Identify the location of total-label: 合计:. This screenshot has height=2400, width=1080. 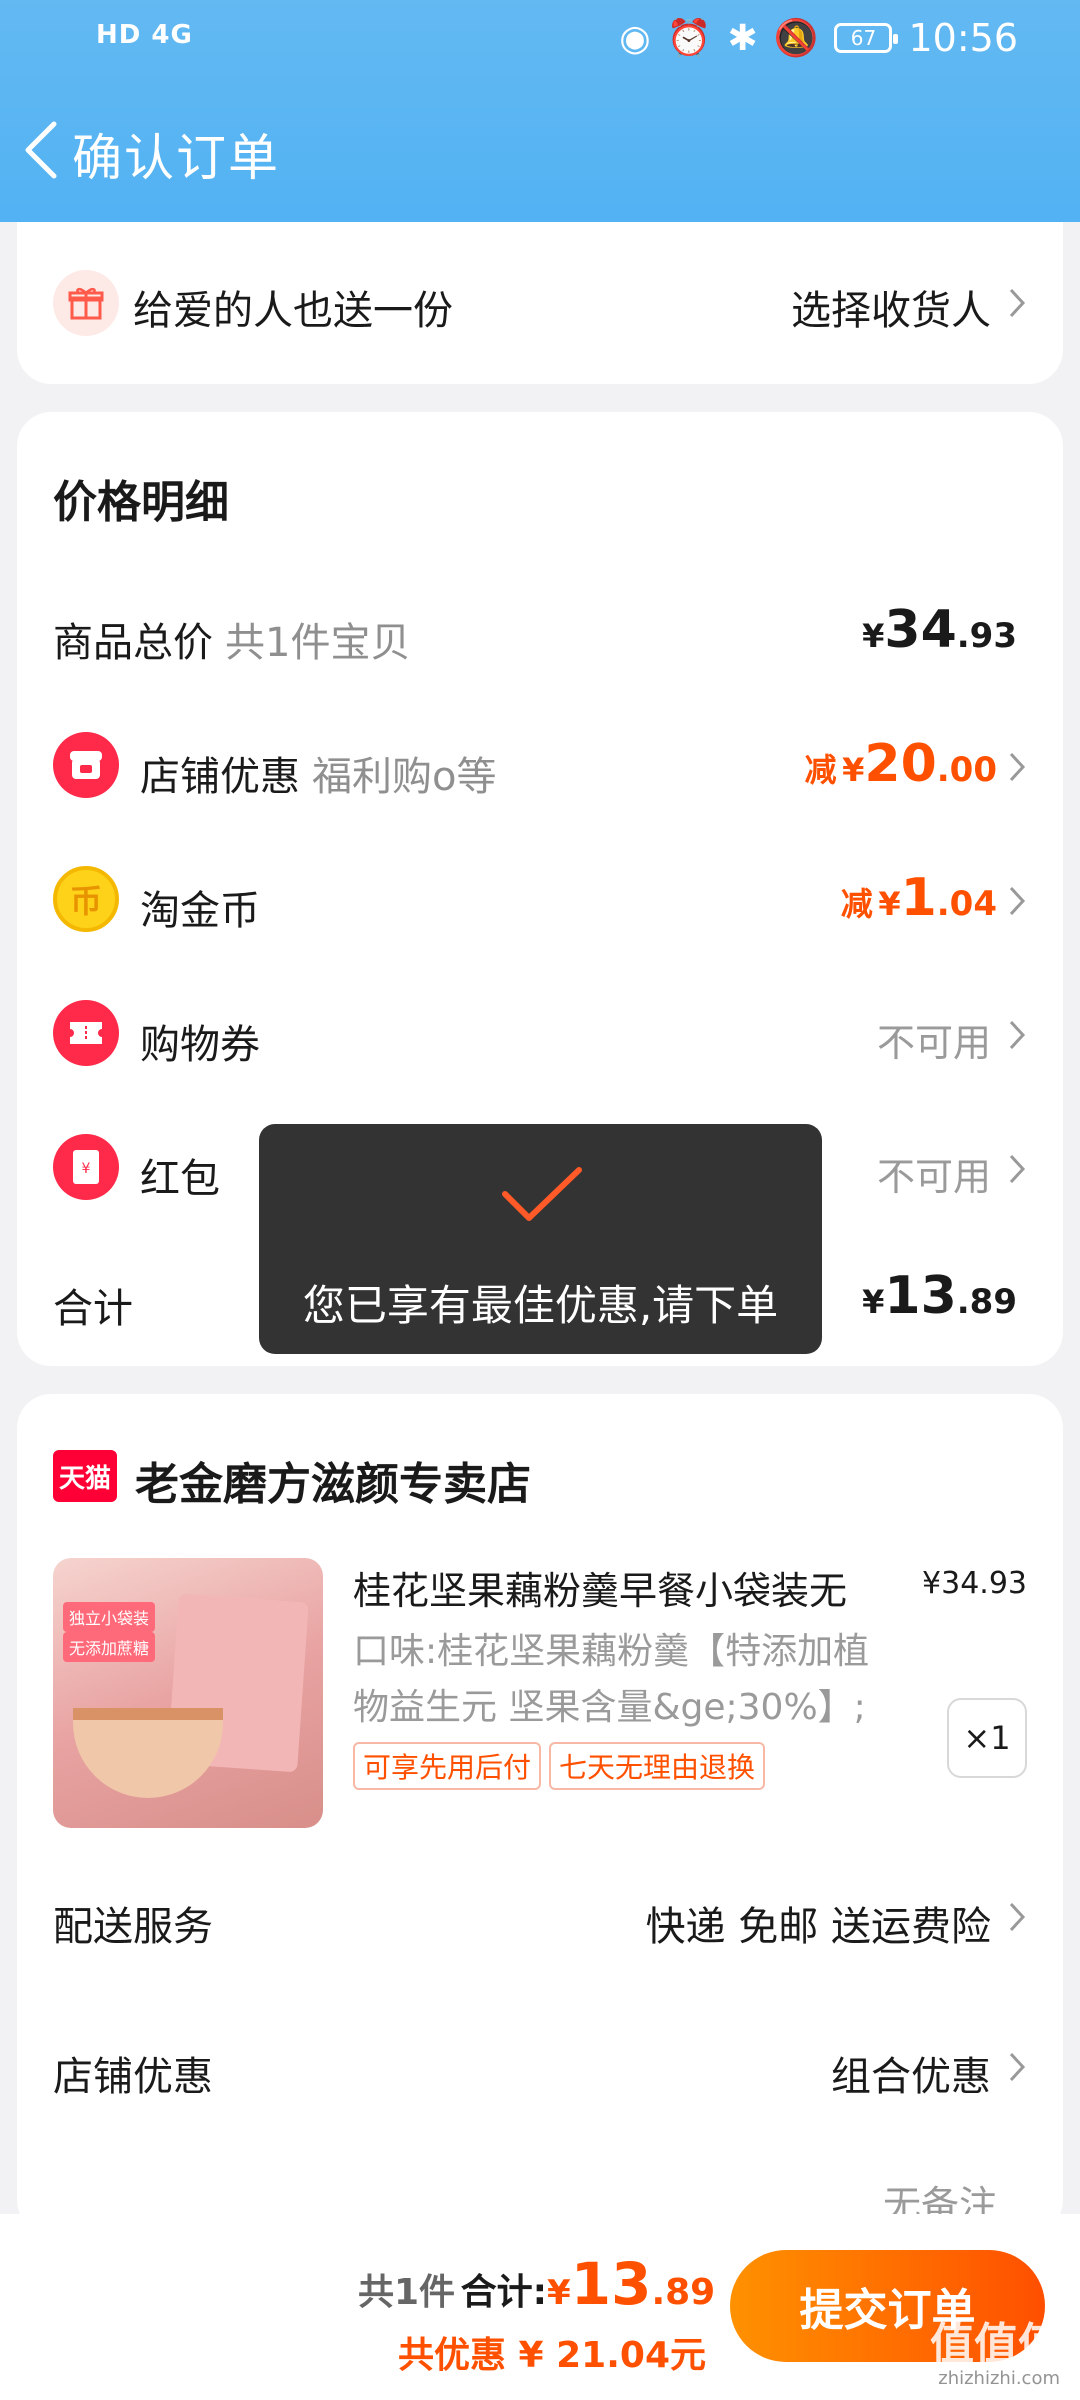
(504, 2292).